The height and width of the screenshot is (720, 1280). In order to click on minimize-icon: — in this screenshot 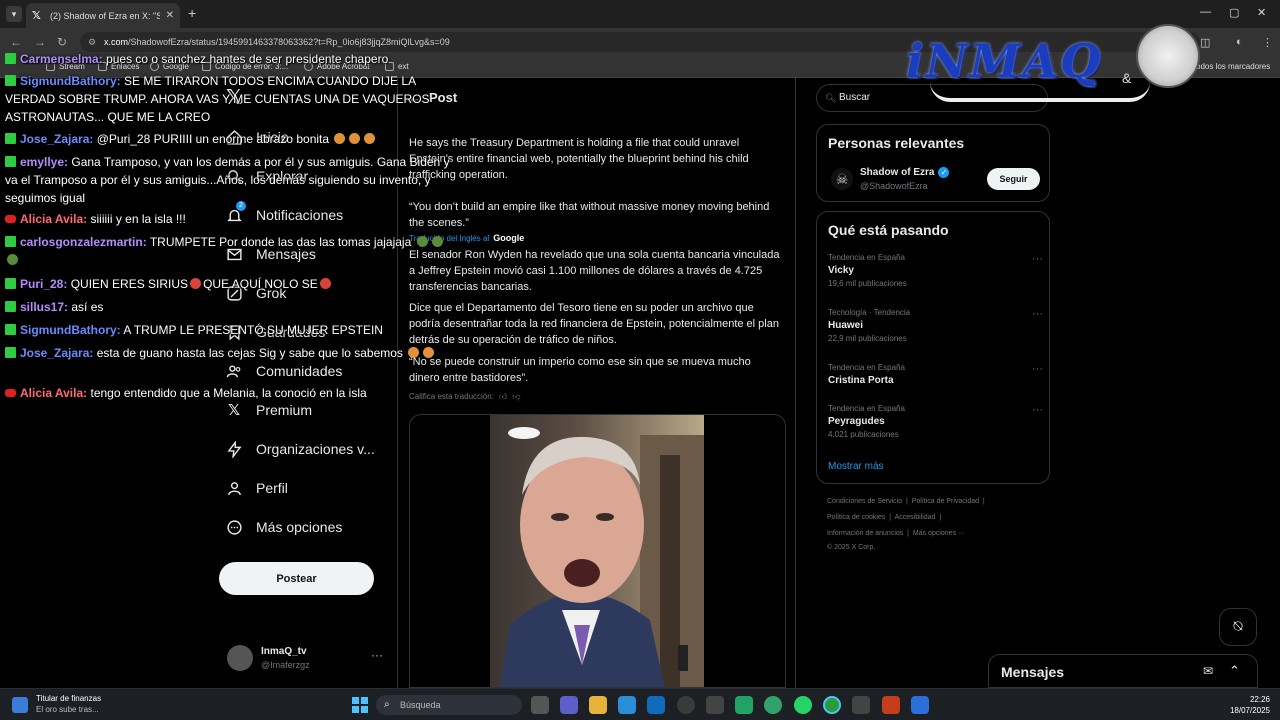, I will do `click(1205, 12)`.